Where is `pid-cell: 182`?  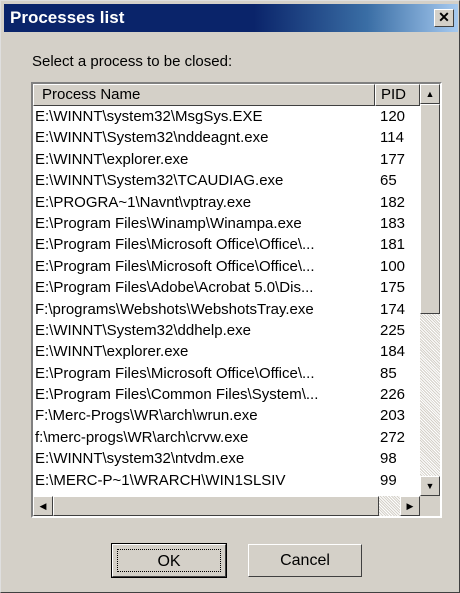
pid-cell: 182 is located at coordinates (393, 202).